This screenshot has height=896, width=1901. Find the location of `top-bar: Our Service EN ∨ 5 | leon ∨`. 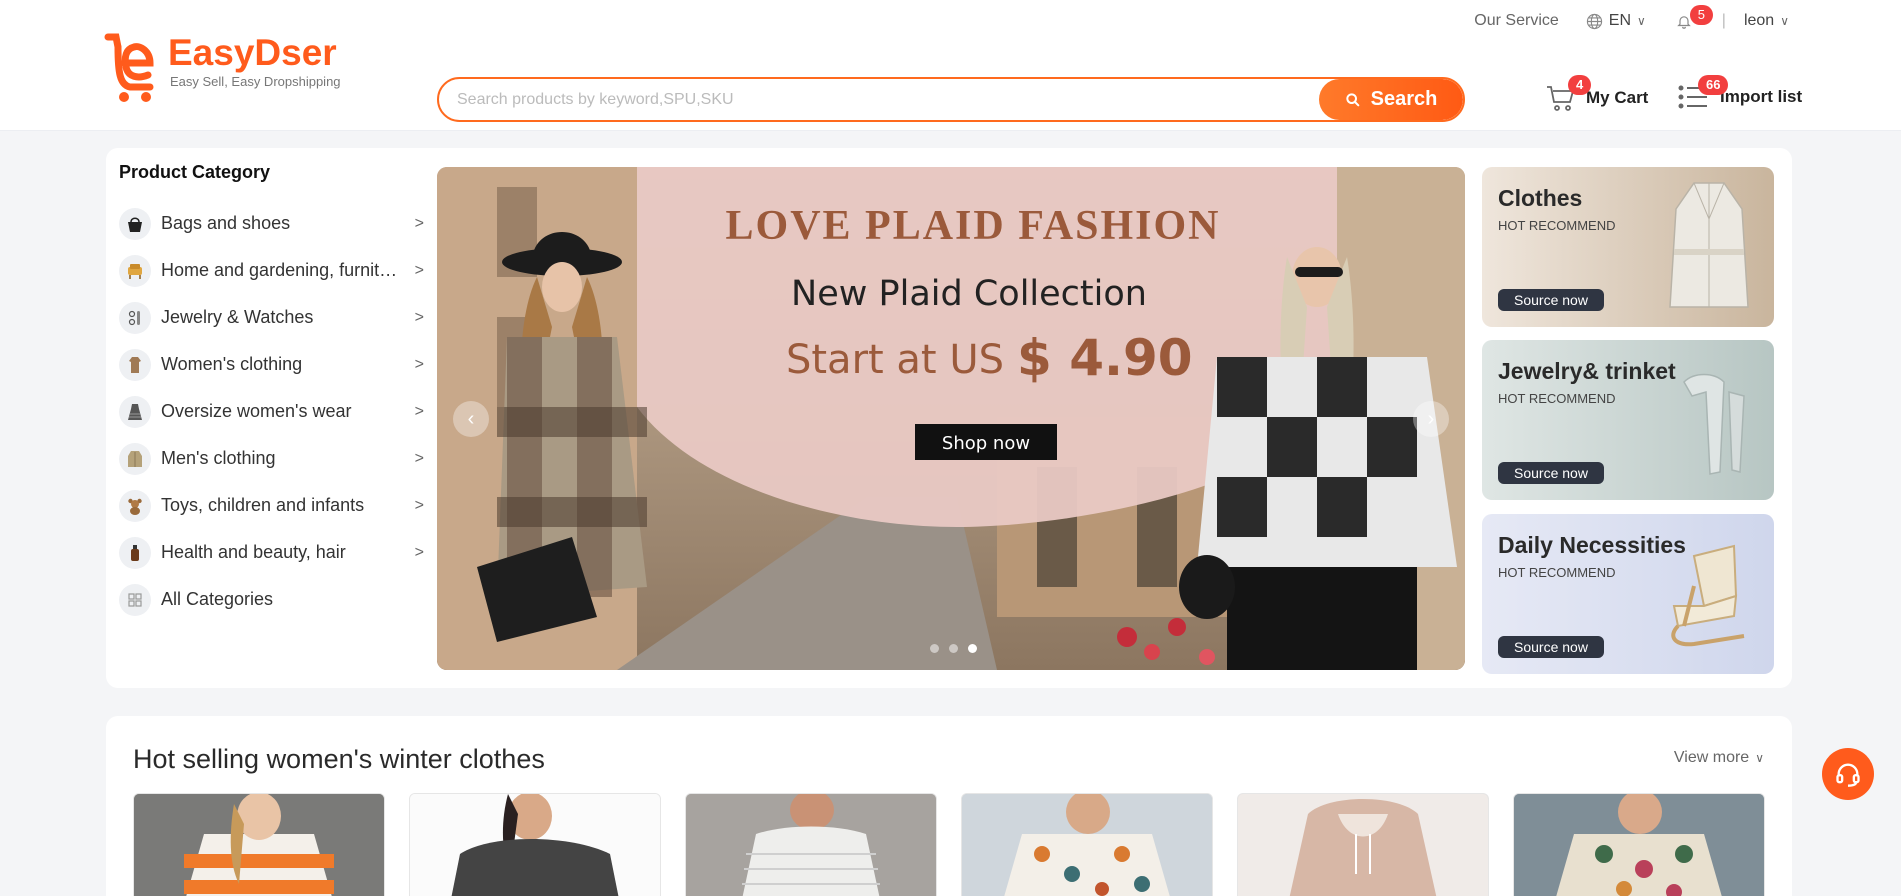

top-bar: Our Service EN ∨ 5 | leon ∨ is located at coordinates (1631, 18).